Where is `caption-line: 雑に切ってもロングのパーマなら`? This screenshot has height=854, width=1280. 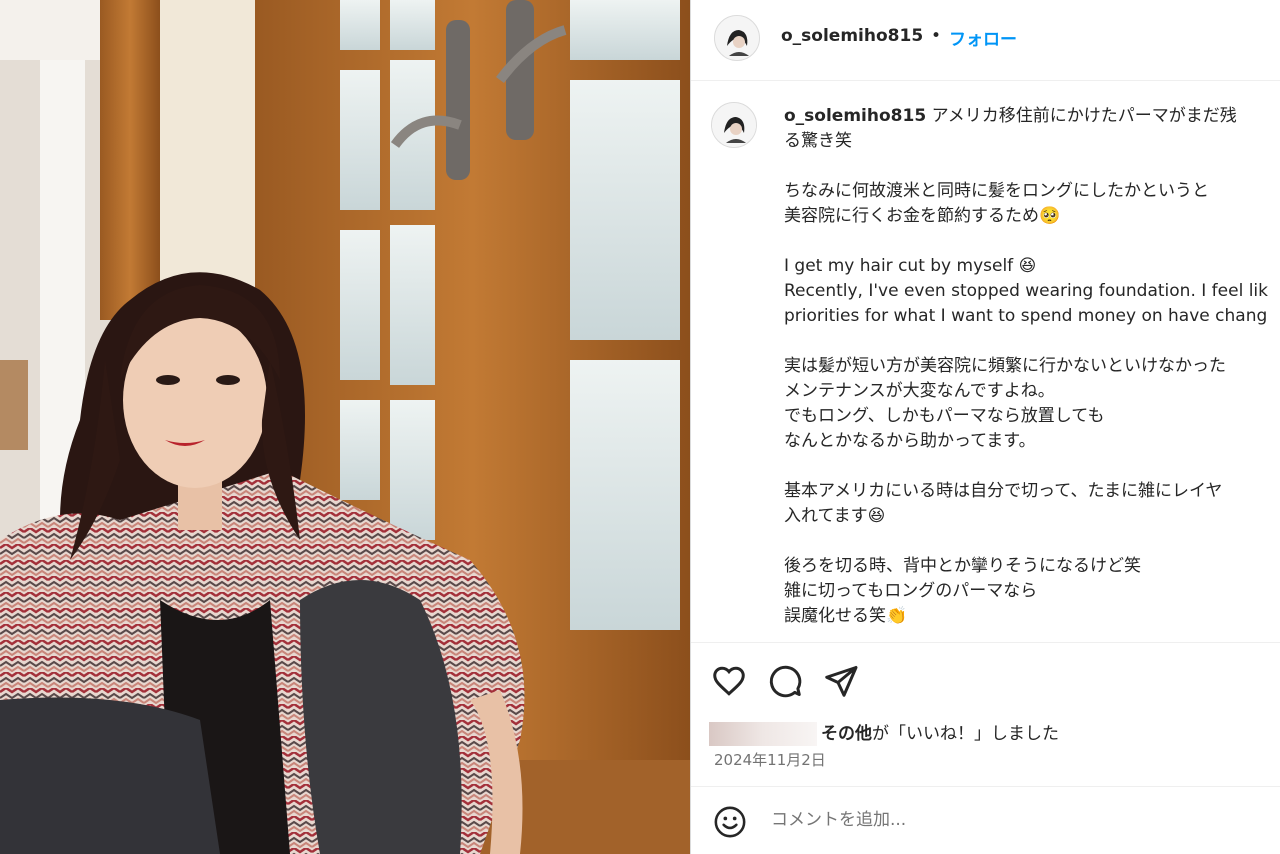
caption-line: 雑に切ってもロングのパーマなら is located at coordinates (911, 591).